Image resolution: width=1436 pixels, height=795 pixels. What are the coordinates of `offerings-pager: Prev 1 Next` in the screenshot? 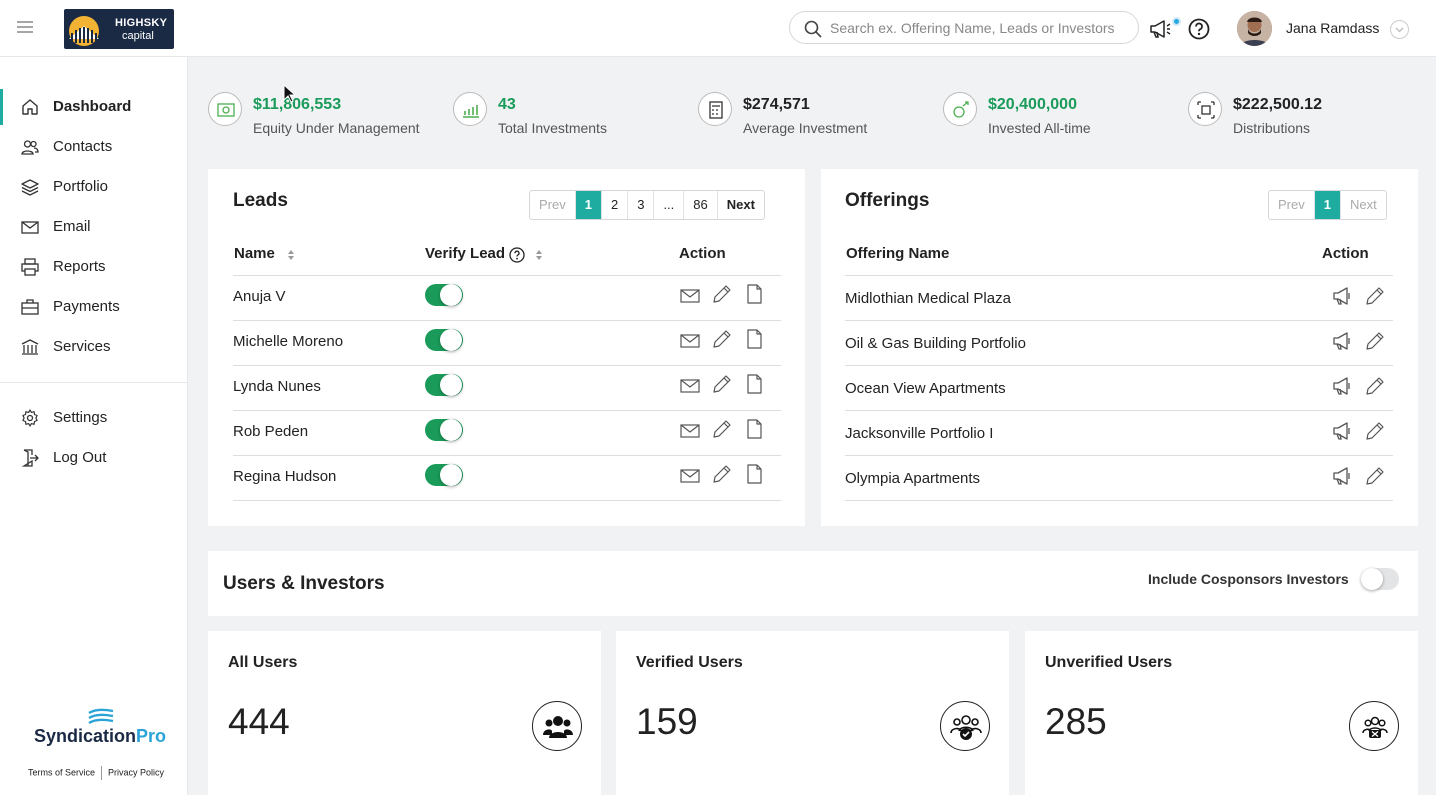 It's located at (1327, 205).